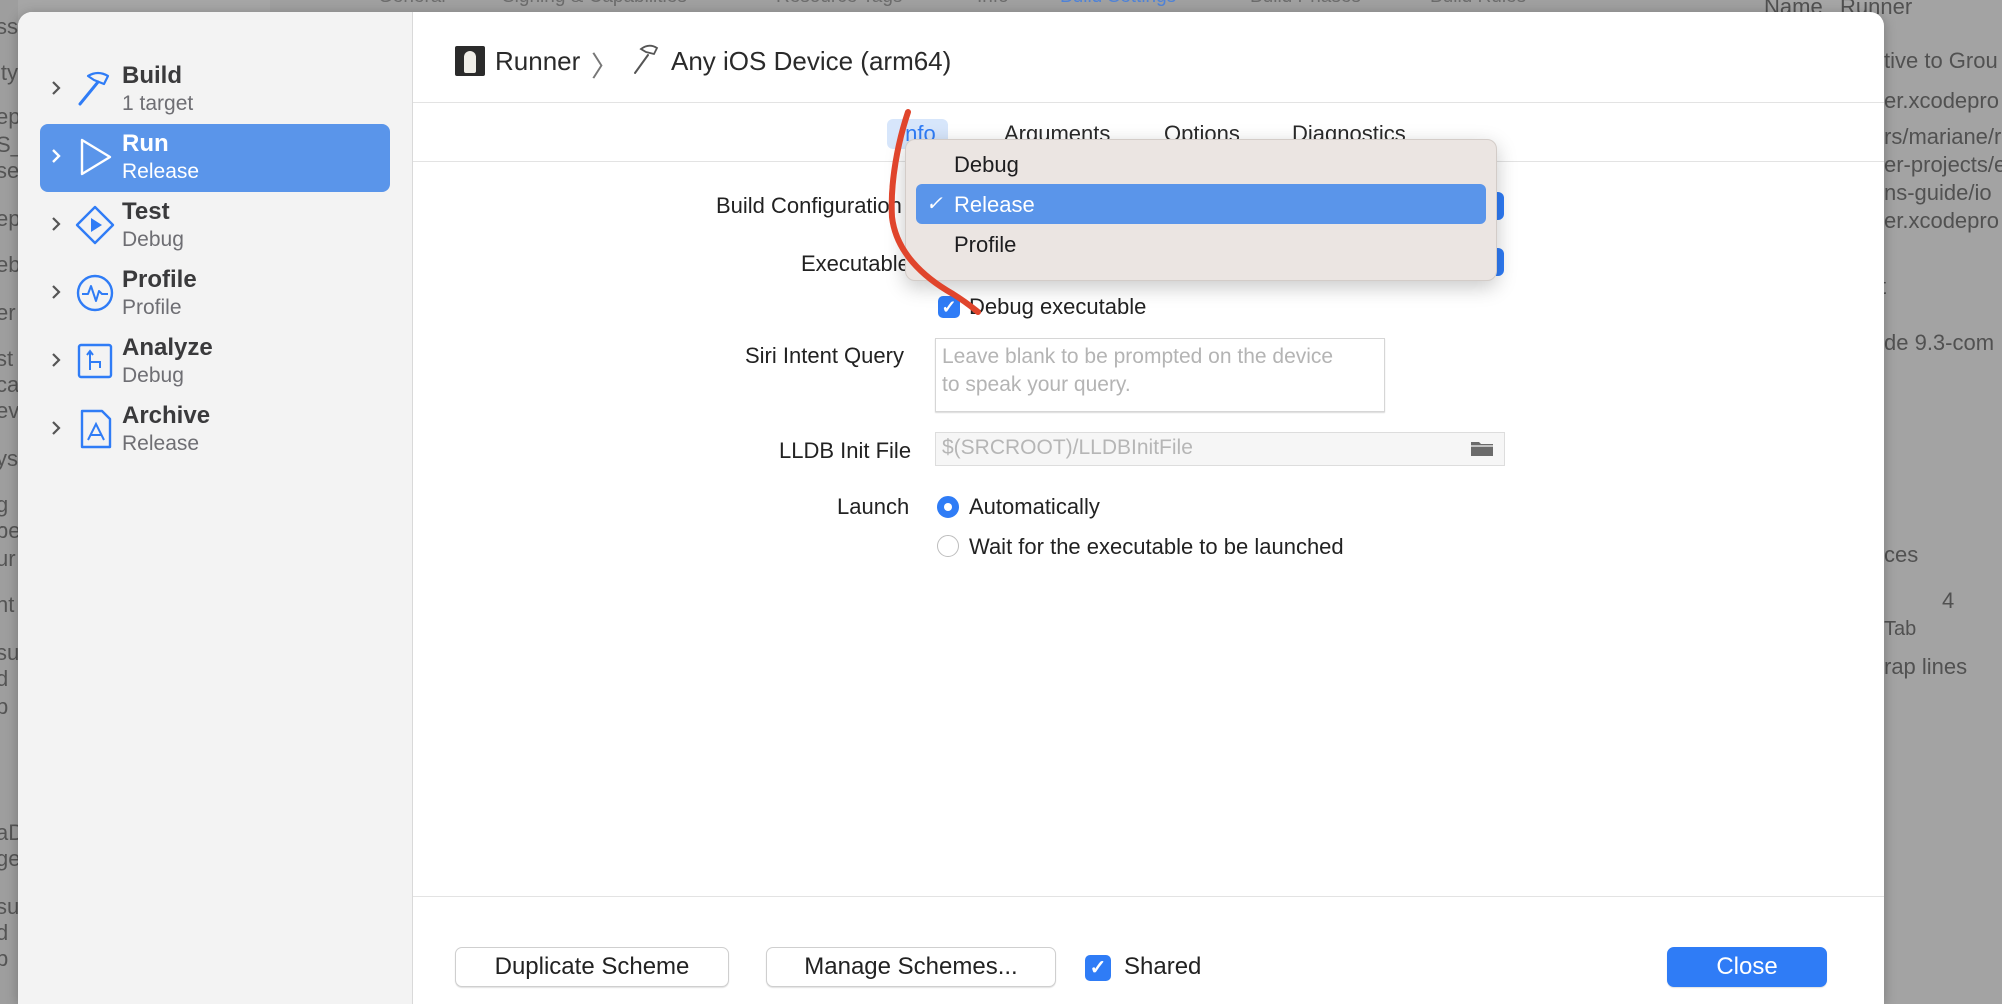 This screenshot has height=1004, width=2002. Describe the element at coordinates (993, 4) in the screenshot. I see `bg-tab-info: Info` at that location.